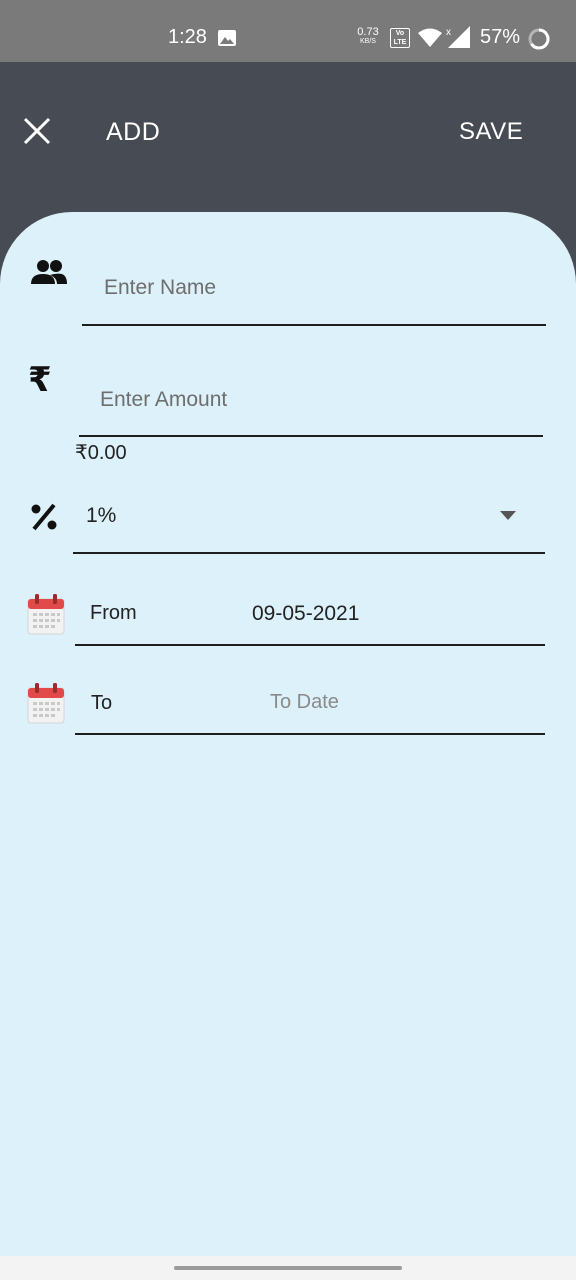 The height and width of the screenshot is (1280, 576). Describe the element at coordinates (400, 38) in the screenshot. I see `volte-icon: Vo LTE` at that location.